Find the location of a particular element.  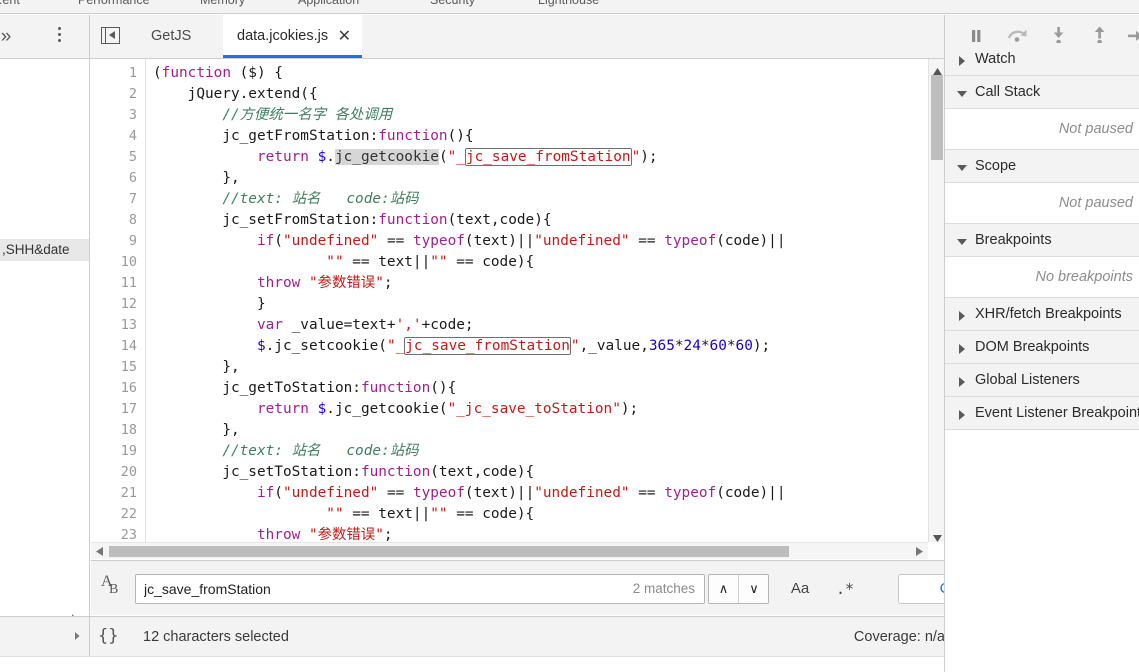

tab-data-jcokies-js: data.jcokies.js ✕ is located at coordinates (293, 36).